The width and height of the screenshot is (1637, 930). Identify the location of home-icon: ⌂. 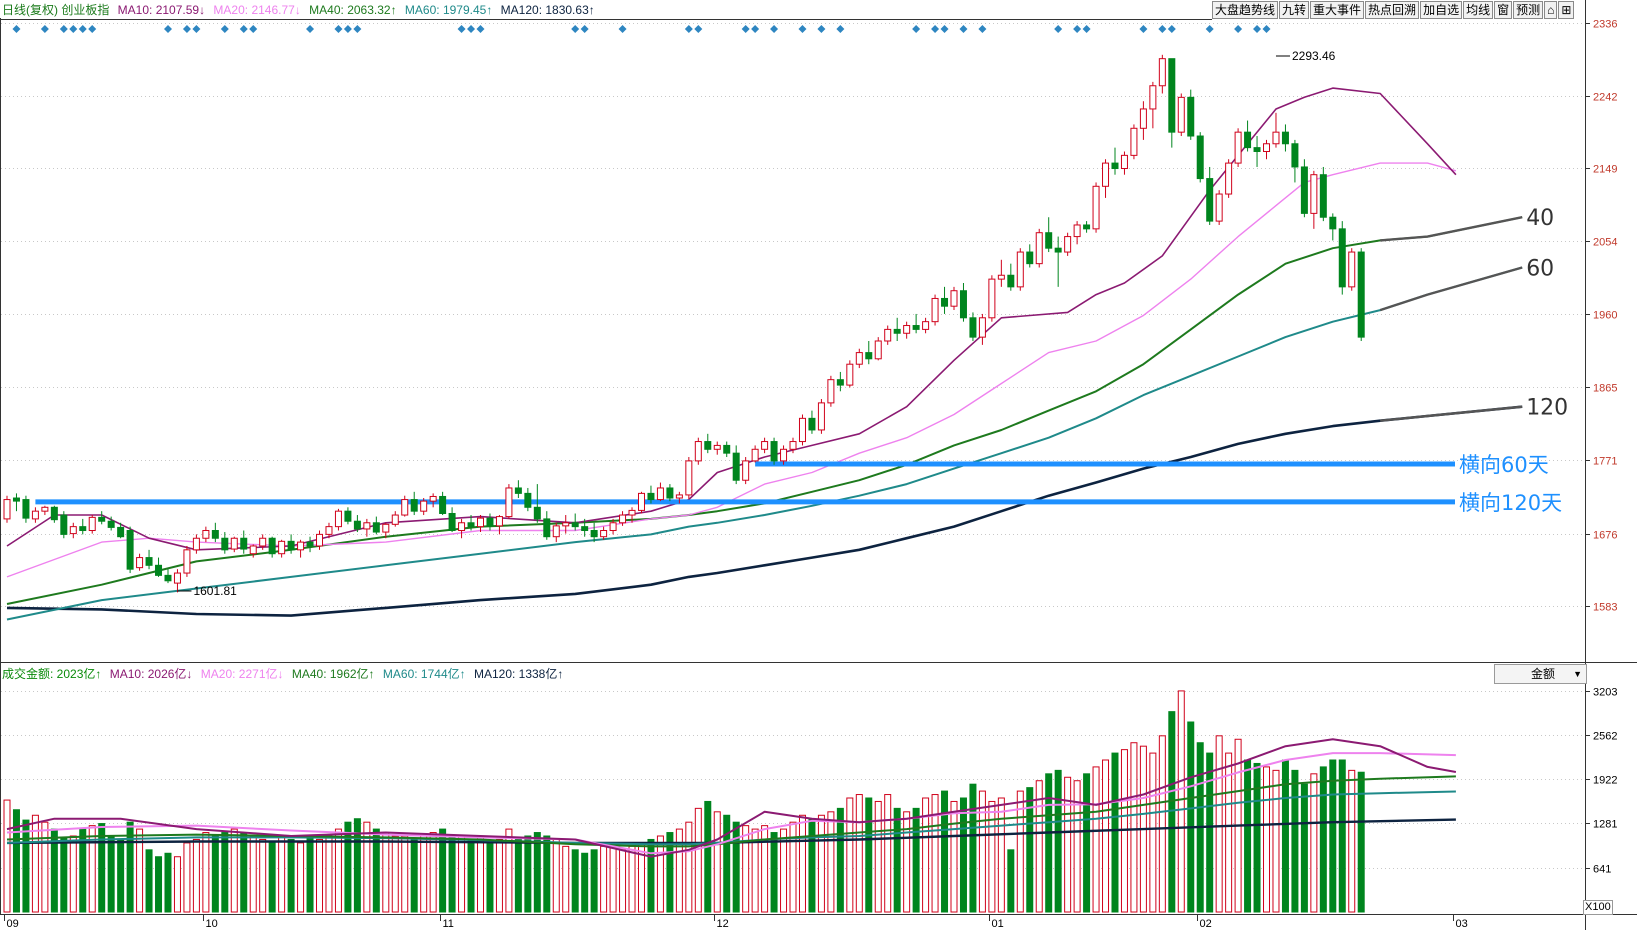
(1551, 10).